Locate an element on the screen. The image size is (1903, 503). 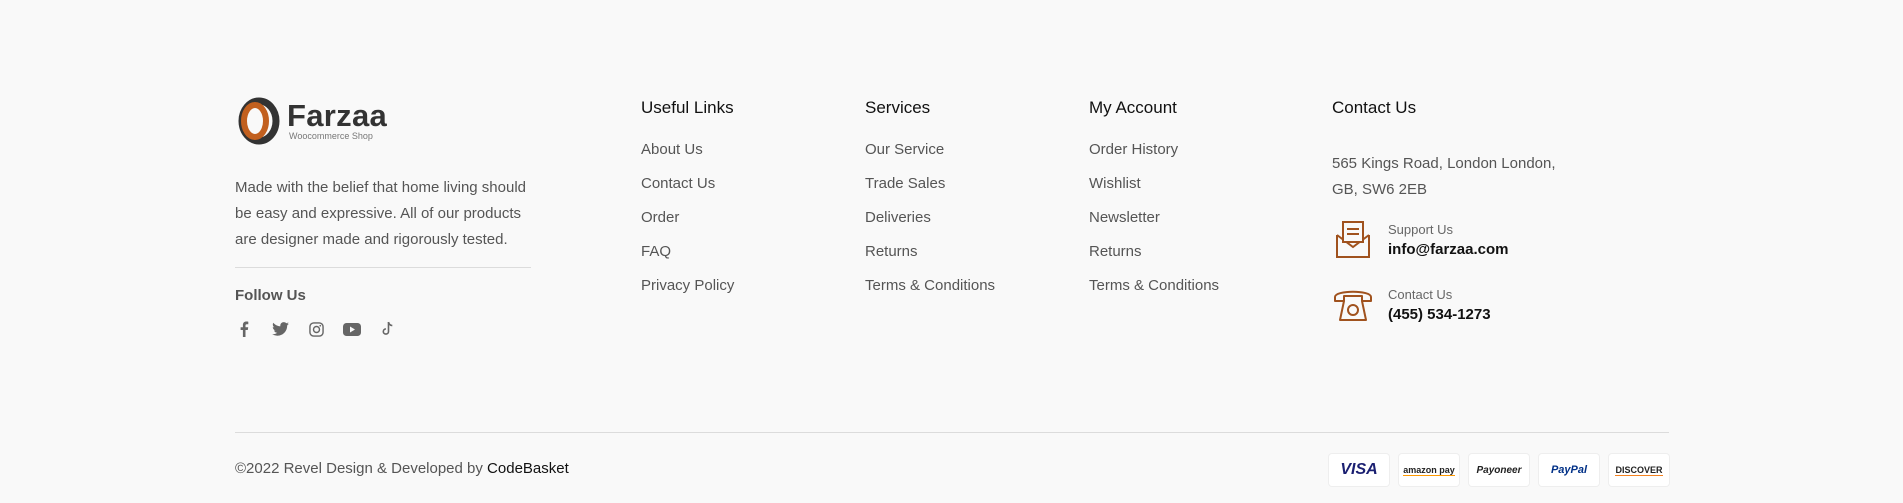
link-privacy-policy: Privacy Policy is located at coordinates (687, 293).